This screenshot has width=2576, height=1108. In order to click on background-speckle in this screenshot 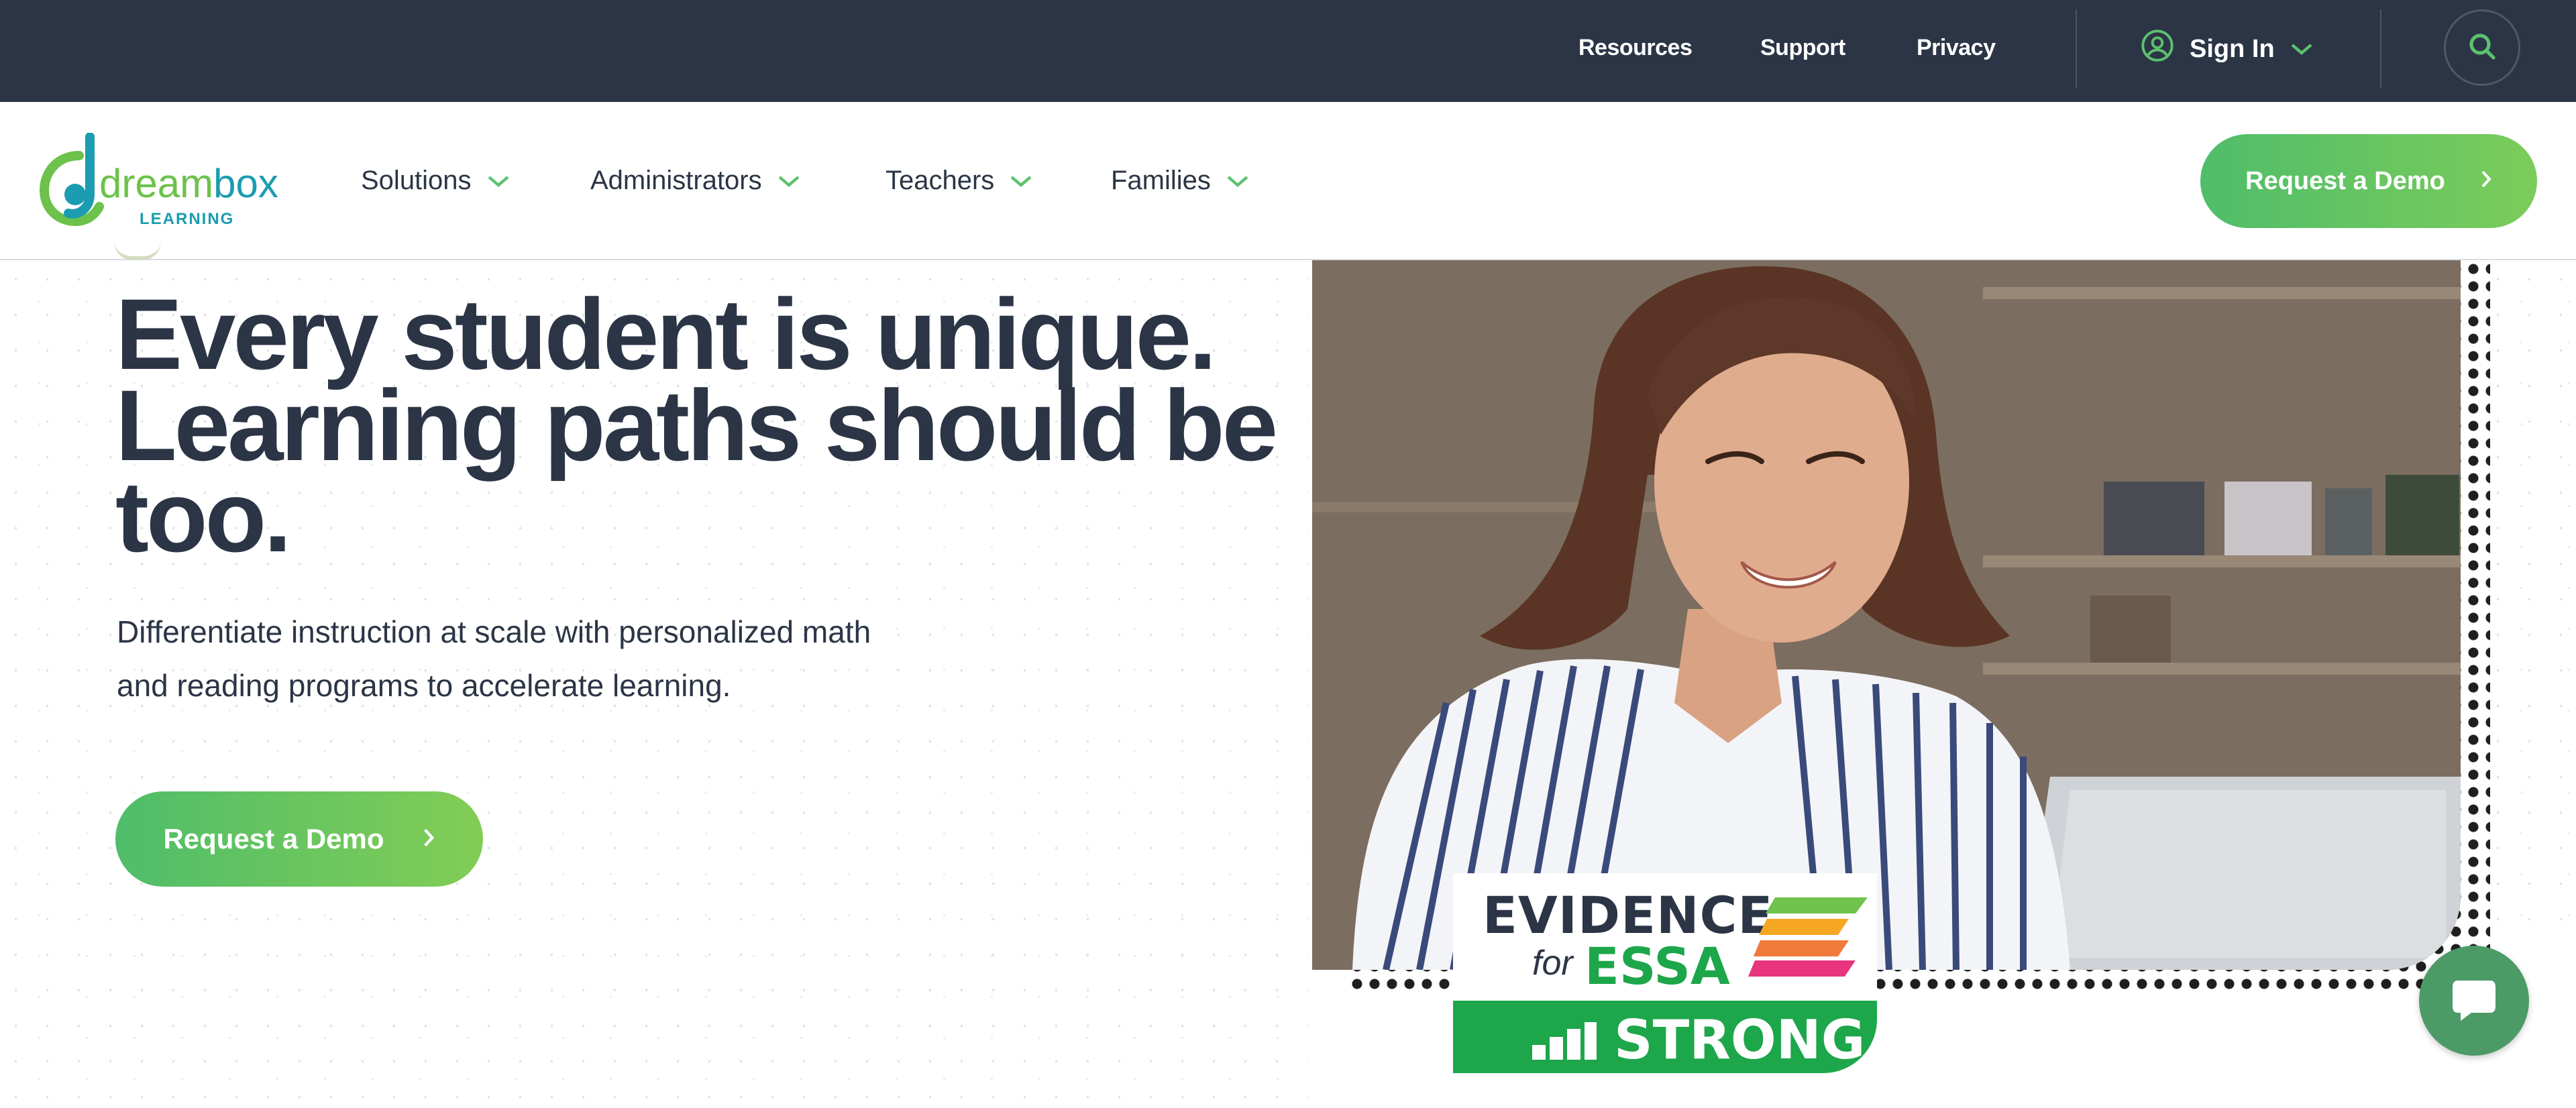, I will do `click(2529, 597)`.